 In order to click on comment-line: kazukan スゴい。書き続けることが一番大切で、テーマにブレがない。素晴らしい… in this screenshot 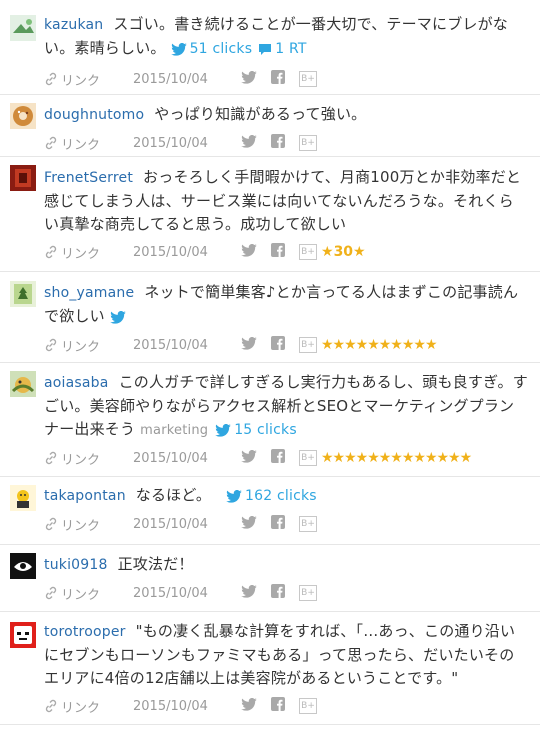, I will do `click(286, 37)`.